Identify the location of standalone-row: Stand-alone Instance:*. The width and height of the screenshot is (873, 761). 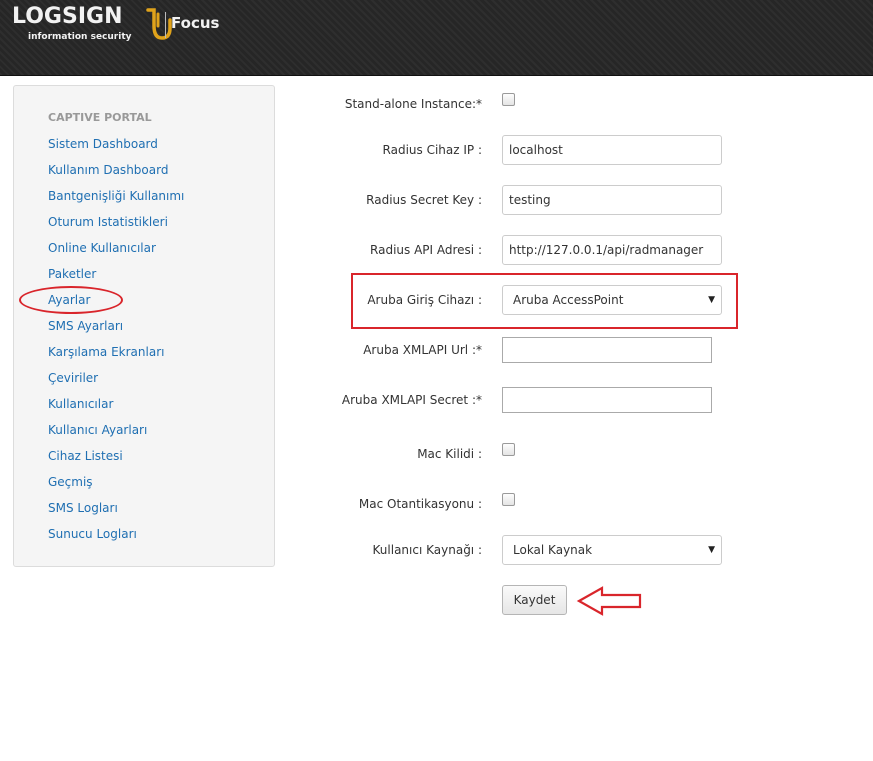
(576, 105).